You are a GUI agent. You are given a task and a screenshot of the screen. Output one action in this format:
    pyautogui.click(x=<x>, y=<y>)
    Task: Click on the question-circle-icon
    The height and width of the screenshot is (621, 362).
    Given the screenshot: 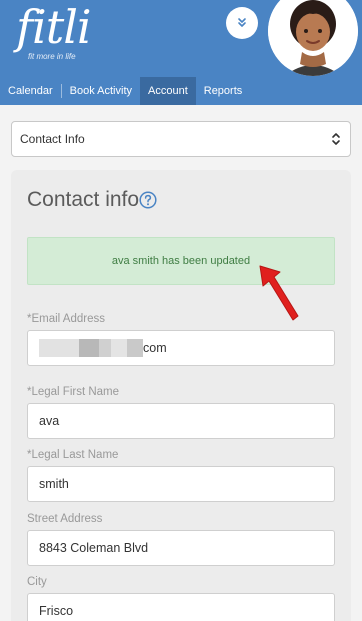 What is the action you would take?
    pyautogui.click(x=148, y=200)
    